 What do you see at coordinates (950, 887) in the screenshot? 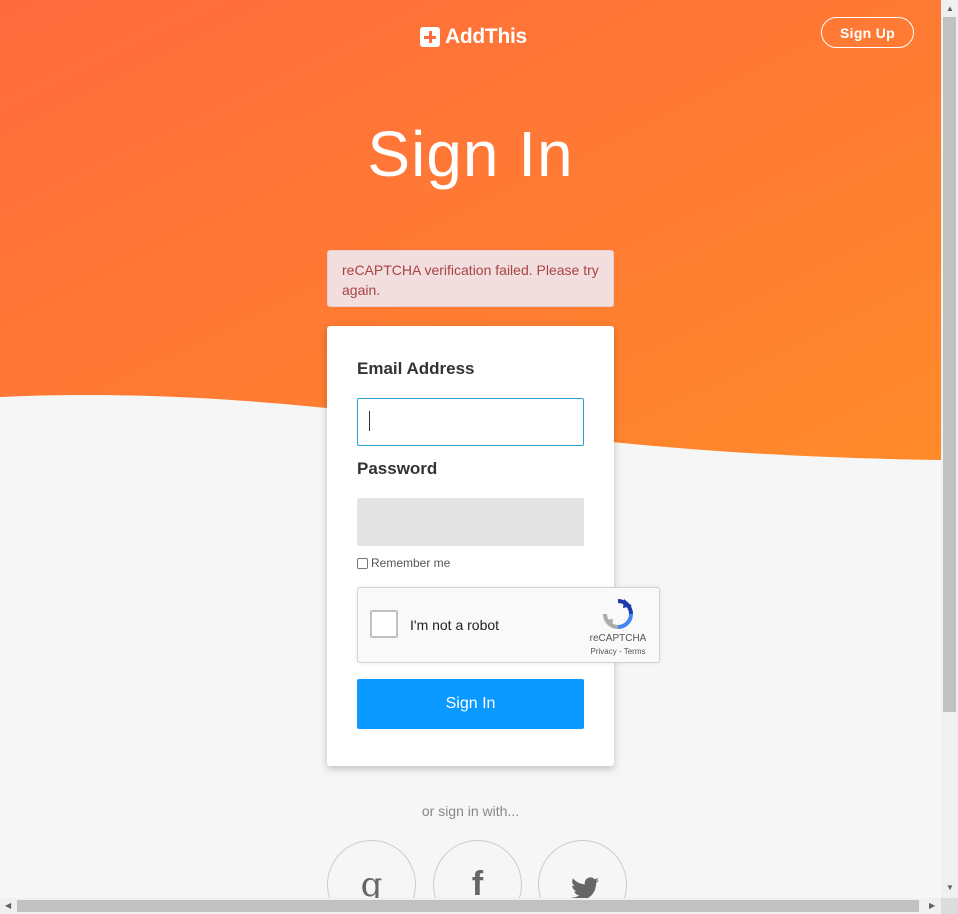
I see `scroll-down-icon: ▼` at bounding box center [950, 887].